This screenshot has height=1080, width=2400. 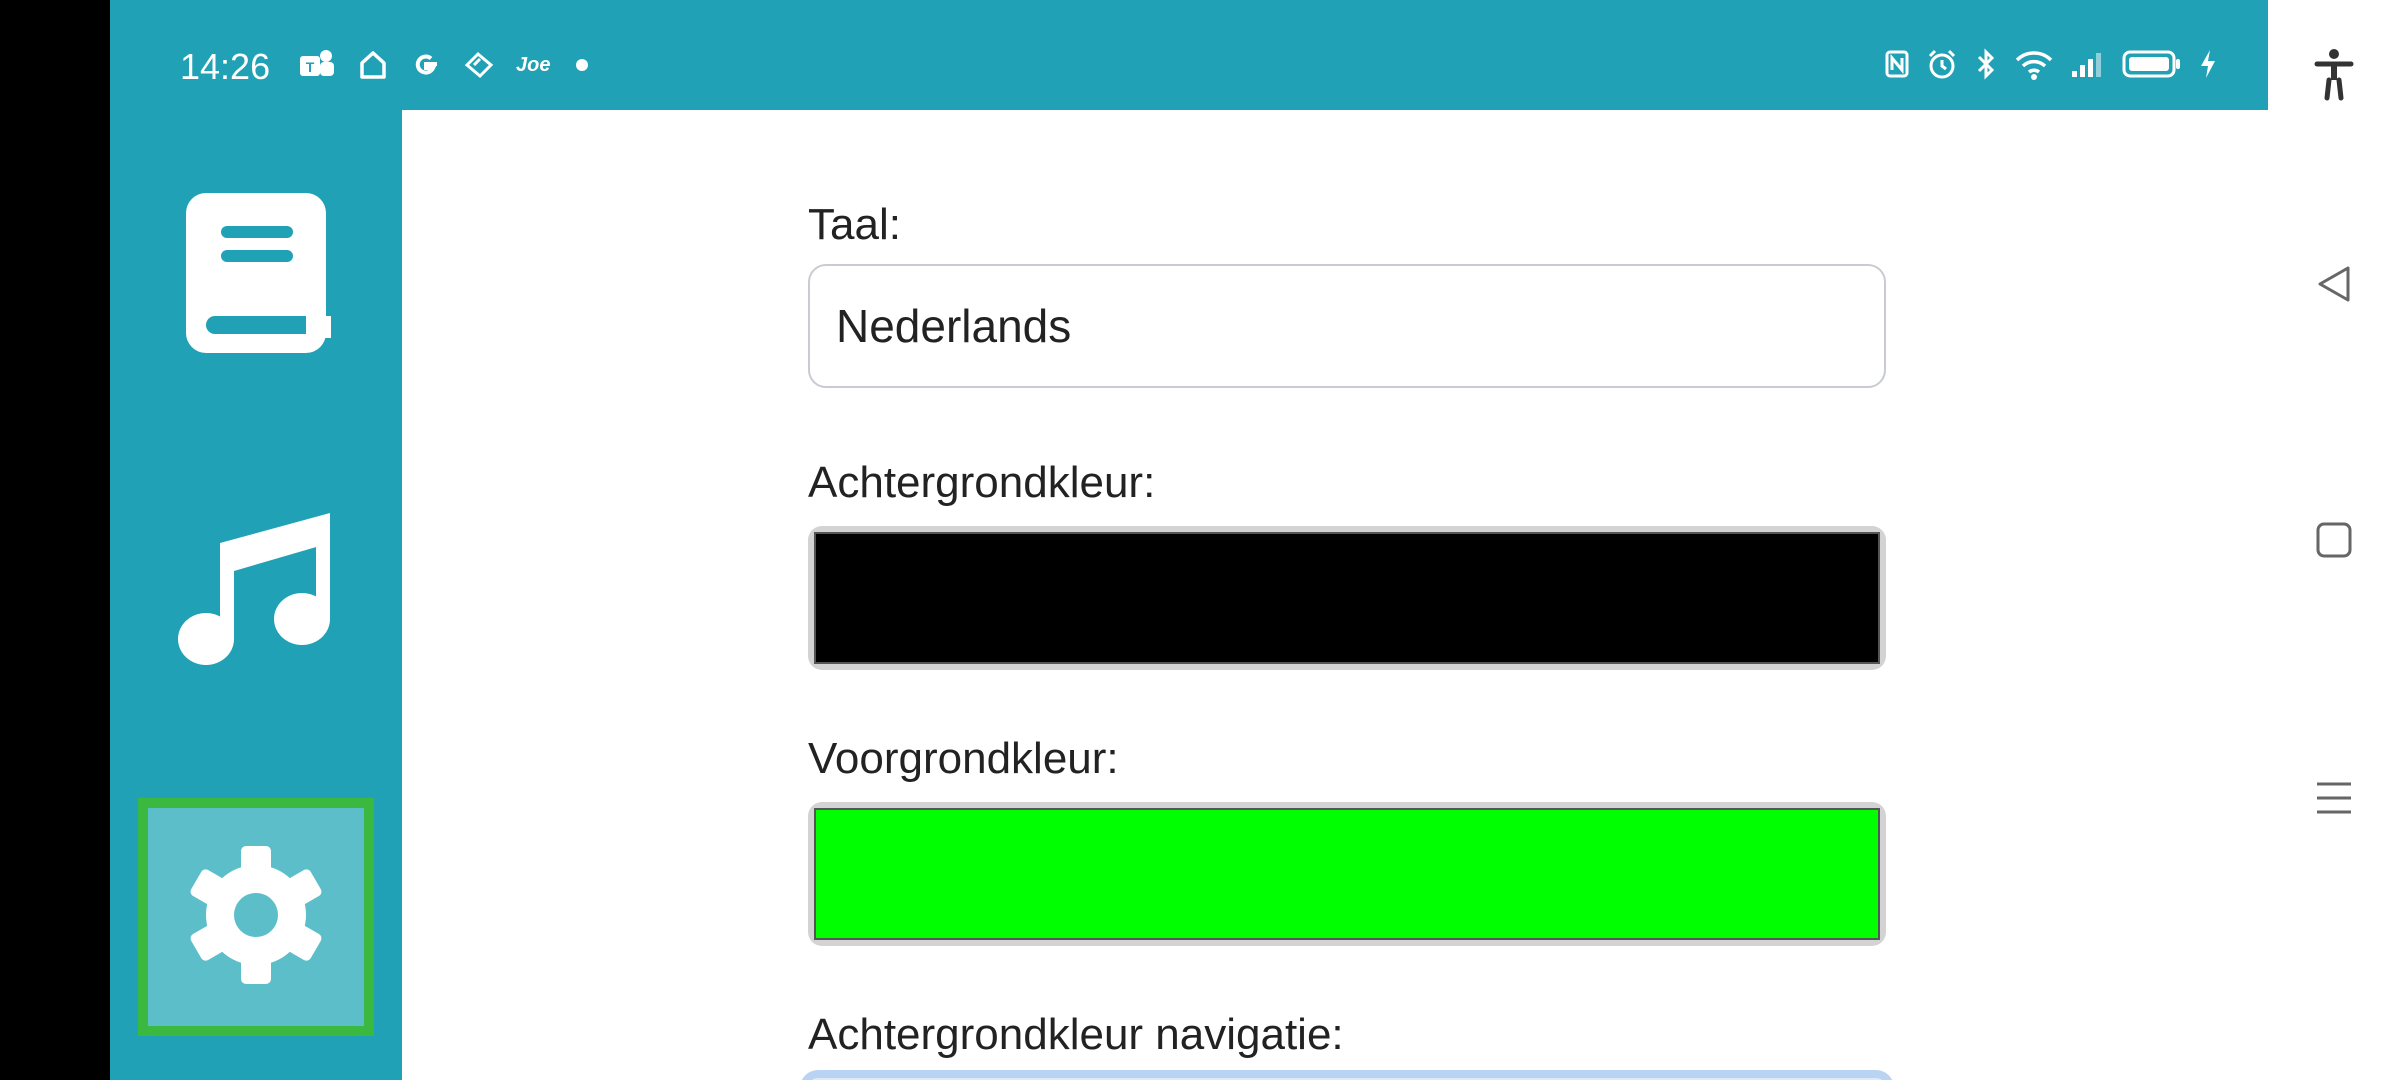 I want to click on status-time: 14:26, so click(x=225, y=66).